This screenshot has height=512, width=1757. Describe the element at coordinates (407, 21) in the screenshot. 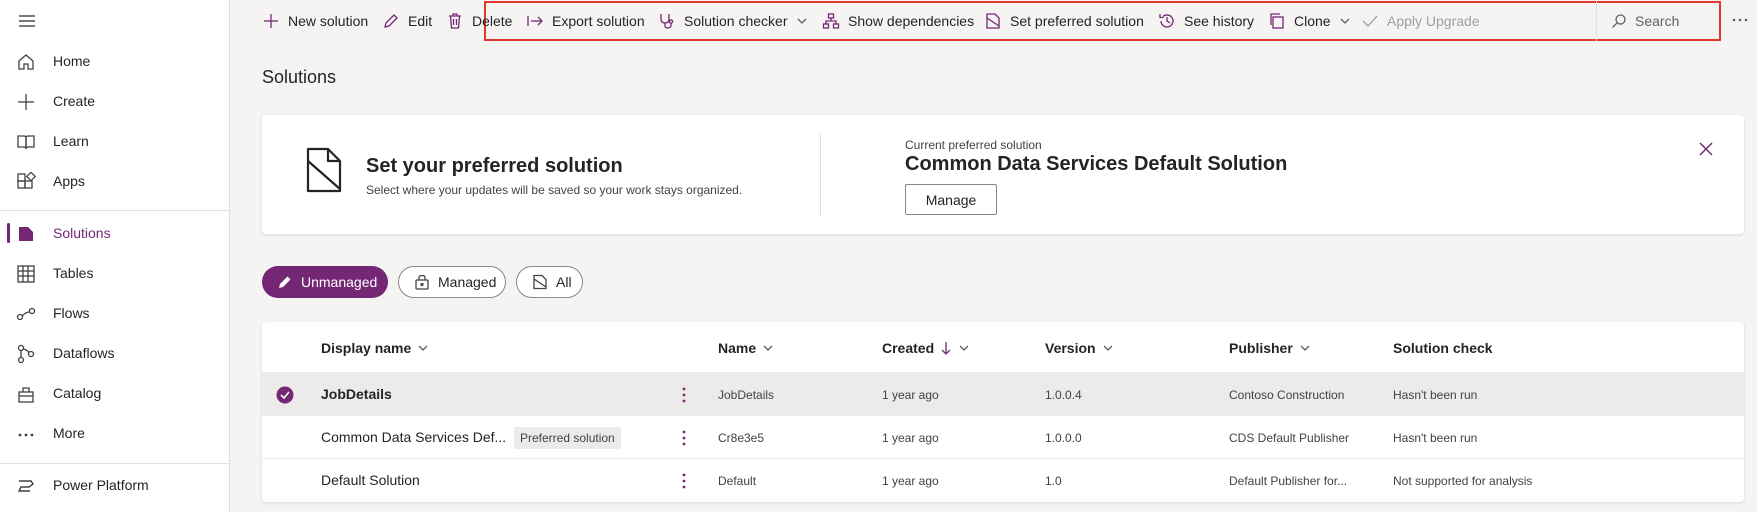

I see `edit-button: Edit` at that location.